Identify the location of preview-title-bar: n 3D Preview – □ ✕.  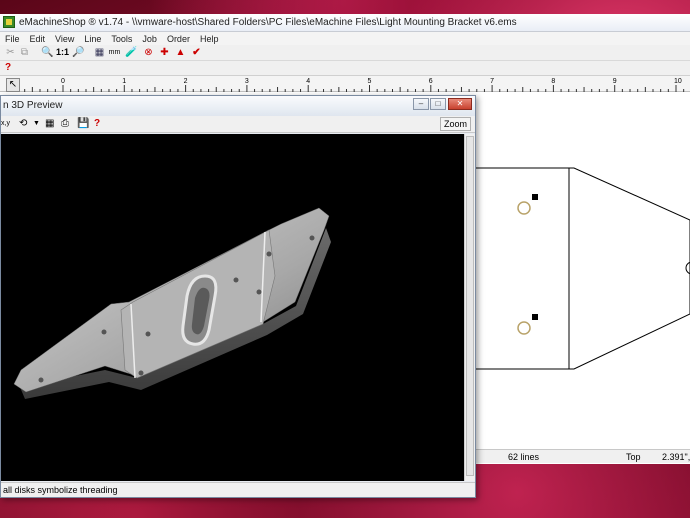
(238, 106).